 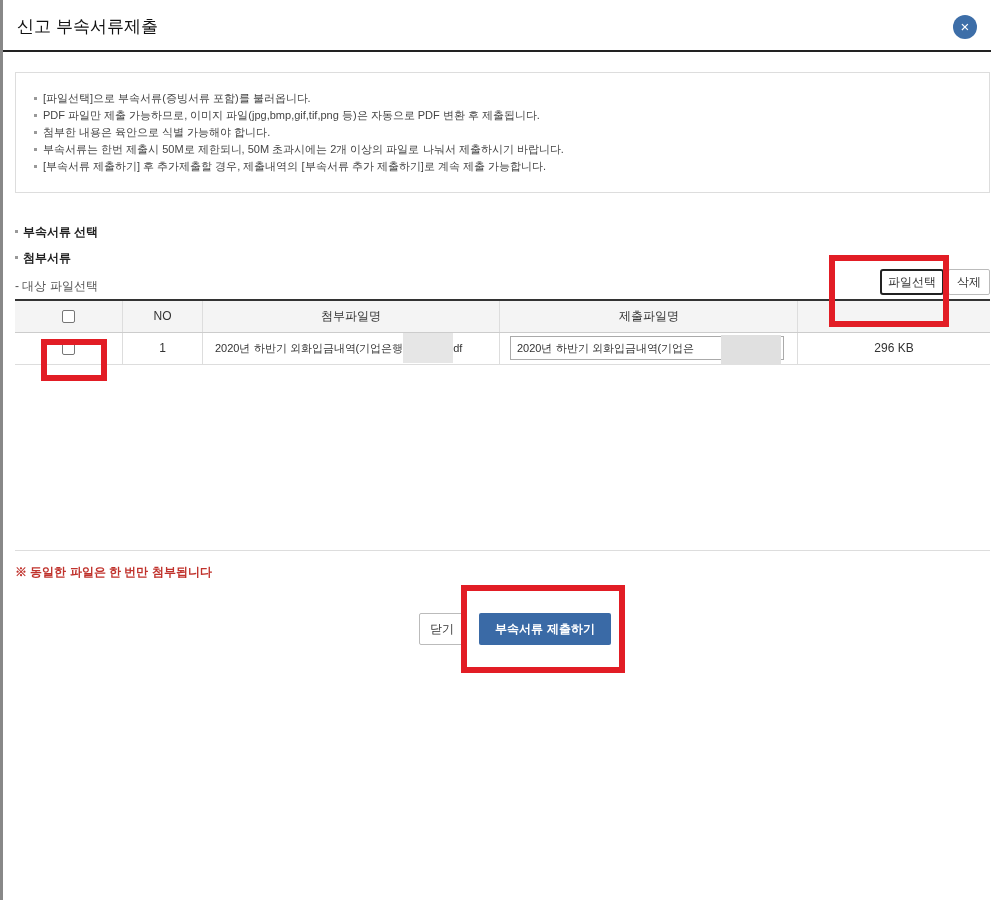 I want to click on file-select-button: 파일선택, so click(x=912, y=281).